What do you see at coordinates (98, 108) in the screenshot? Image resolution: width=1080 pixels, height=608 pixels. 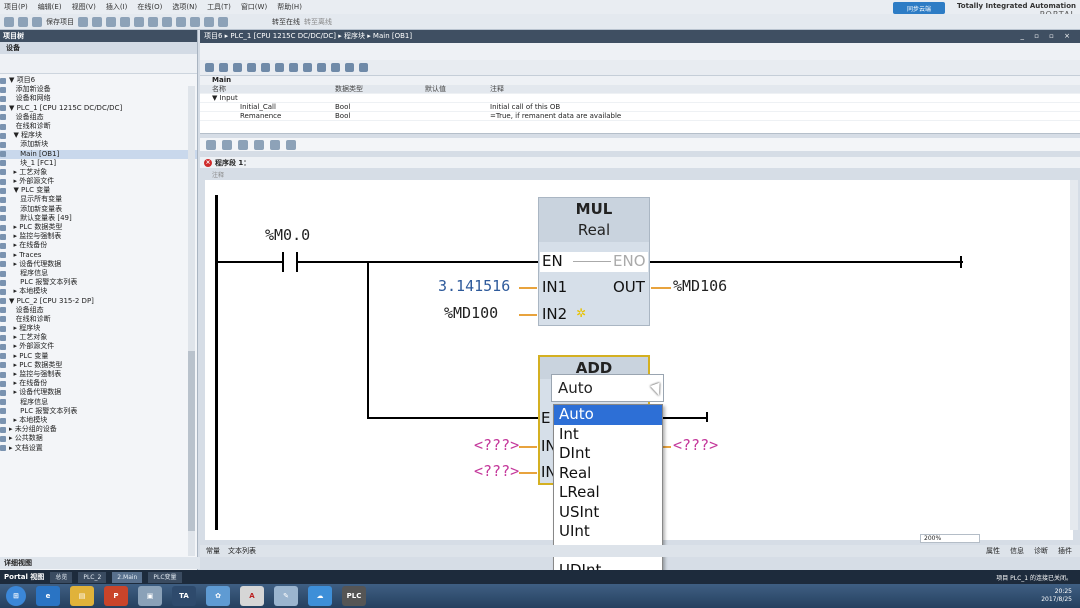 I see `tree-item: ▼ PLC_1 [CPU 1215C DC/DC/DC]` at bounding box center [98, 108].